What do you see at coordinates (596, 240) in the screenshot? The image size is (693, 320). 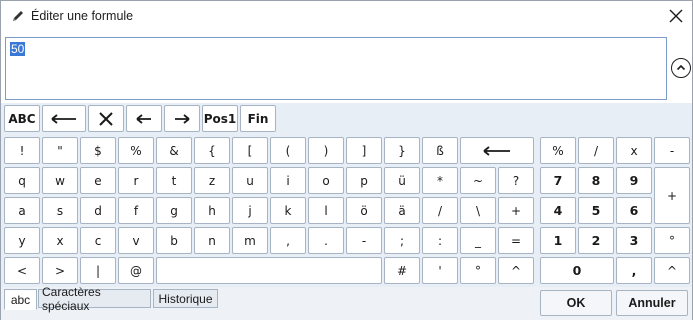 I see `numpad-key: 2` at bounding box center [596, 240].